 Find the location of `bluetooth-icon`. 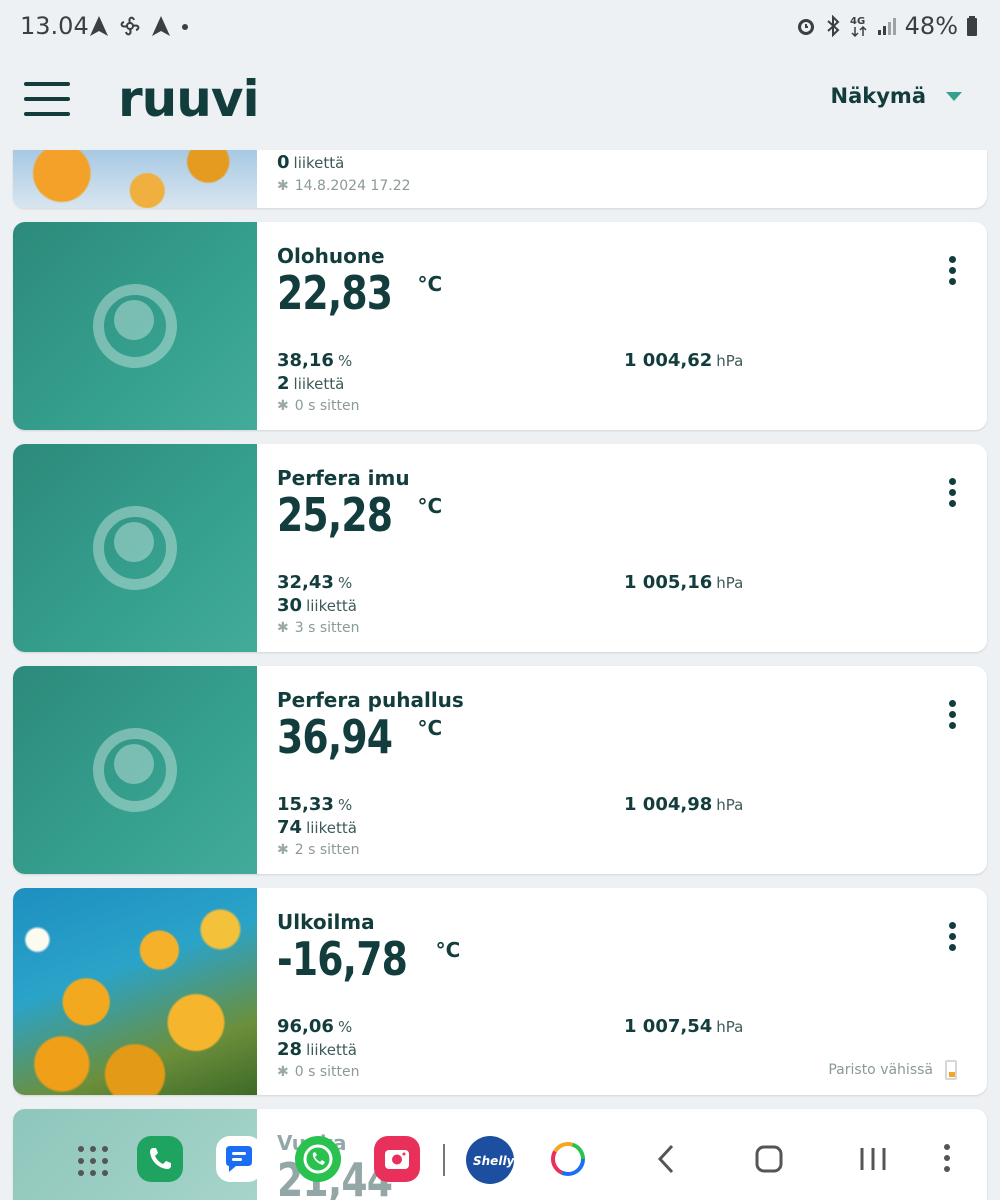

bluetooth-icon is located at coordinates (833, 26).